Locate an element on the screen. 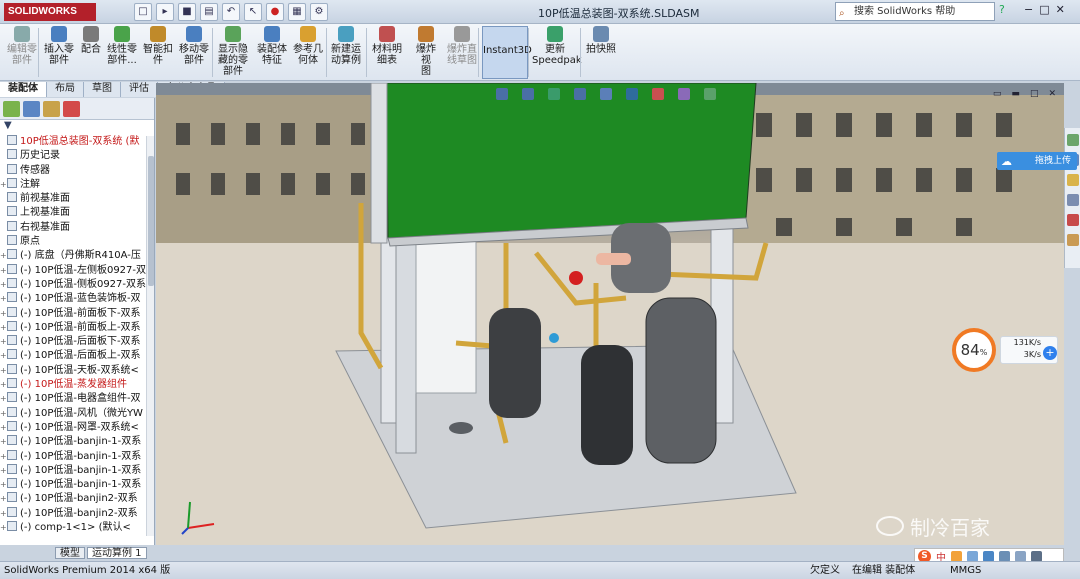 The height and width of the screenshot is (579, 1080). solidworks-resources-icon is located at coordinates (1073, 140).